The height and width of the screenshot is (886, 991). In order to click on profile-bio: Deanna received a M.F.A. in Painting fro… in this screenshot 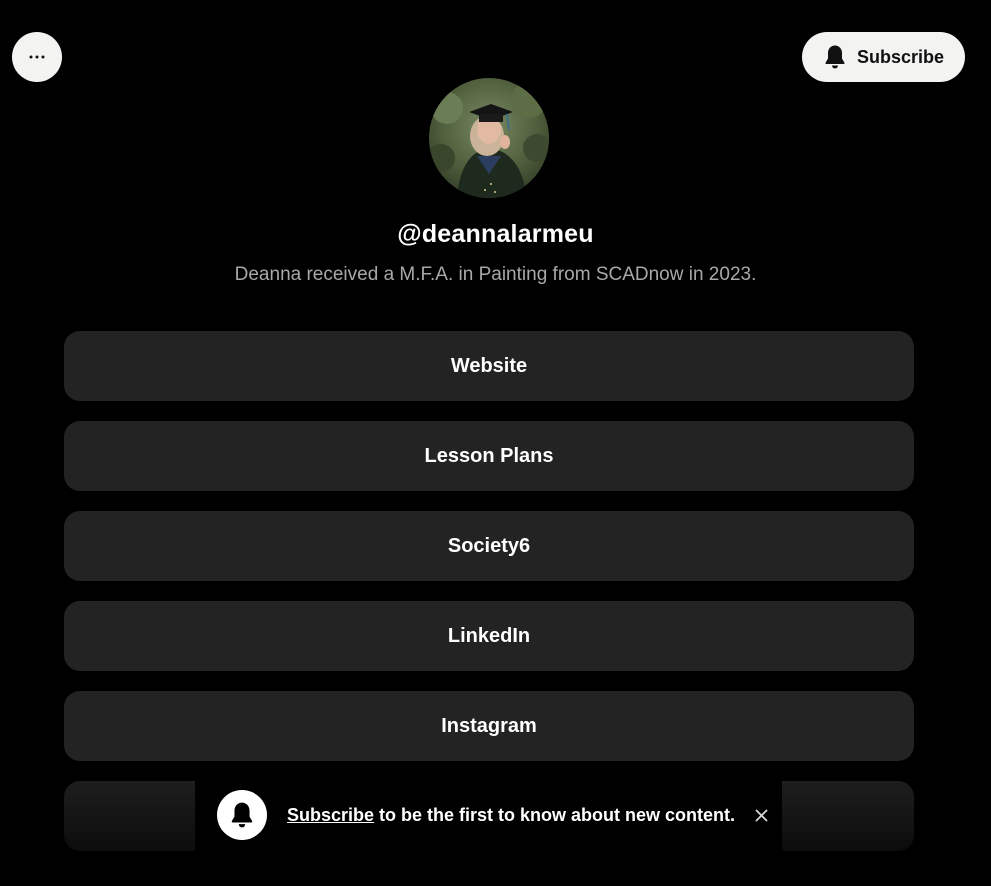, I will do `click(495, 274)`.